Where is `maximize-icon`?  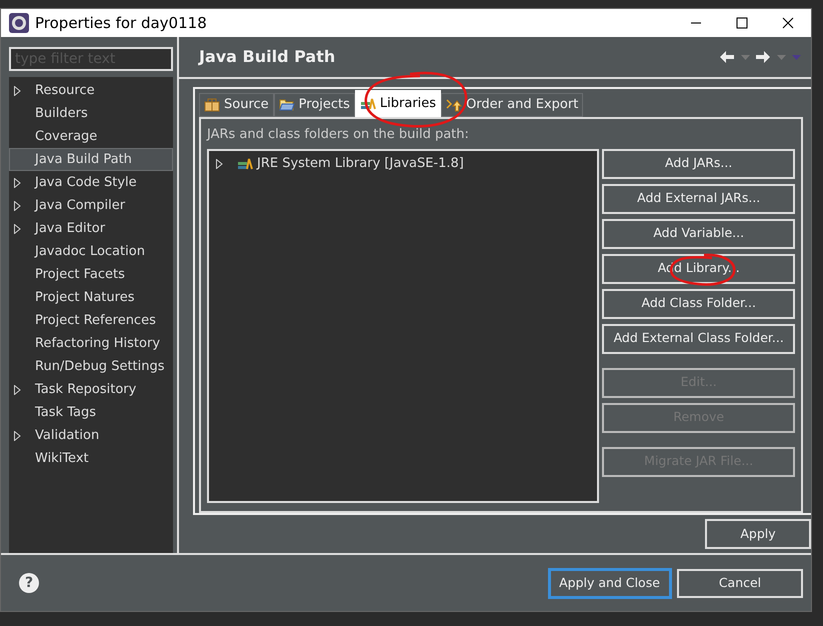 maximize-icon is located at coordinates (742, 23).